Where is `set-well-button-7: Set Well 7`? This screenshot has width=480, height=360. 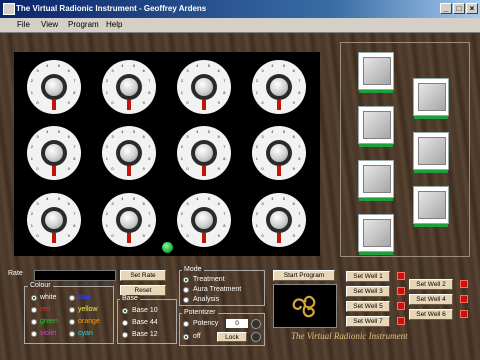
set-well-button-7: Set Well 7 is located at coordinates (368, 321).